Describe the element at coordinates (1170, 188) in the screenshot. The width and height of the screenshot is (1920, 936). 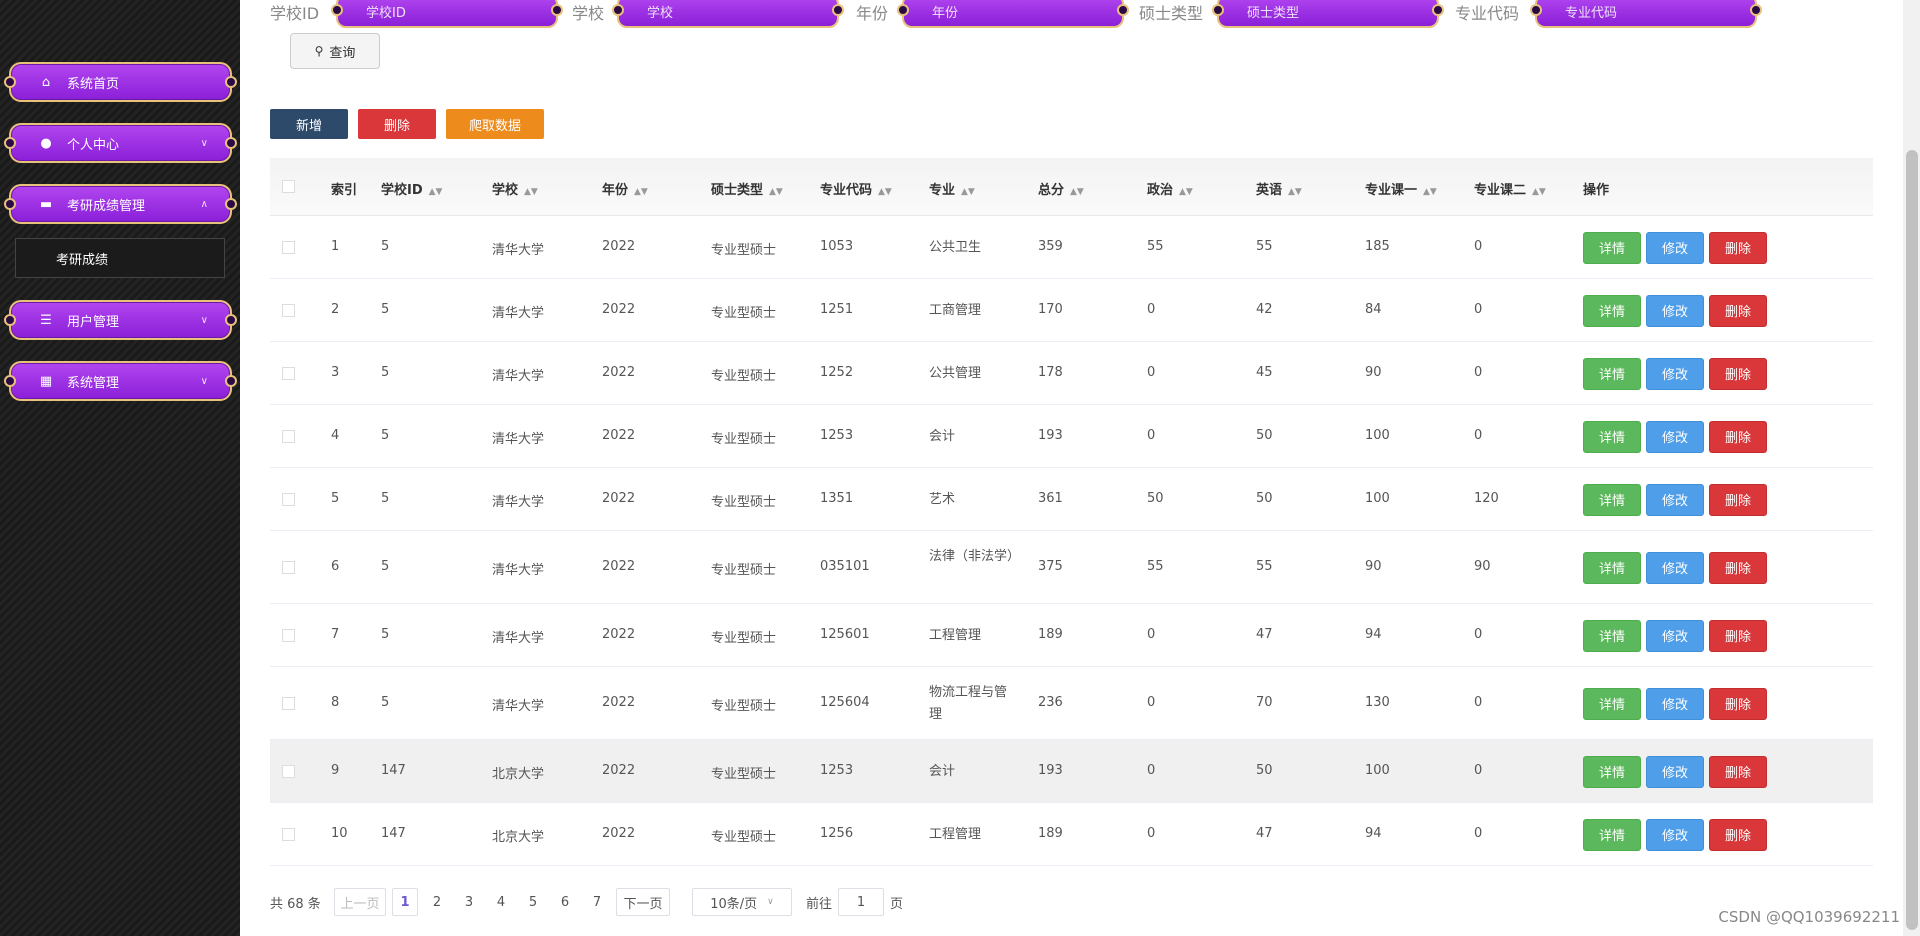
I see `column-header: 政治 ▲▼` at that location.